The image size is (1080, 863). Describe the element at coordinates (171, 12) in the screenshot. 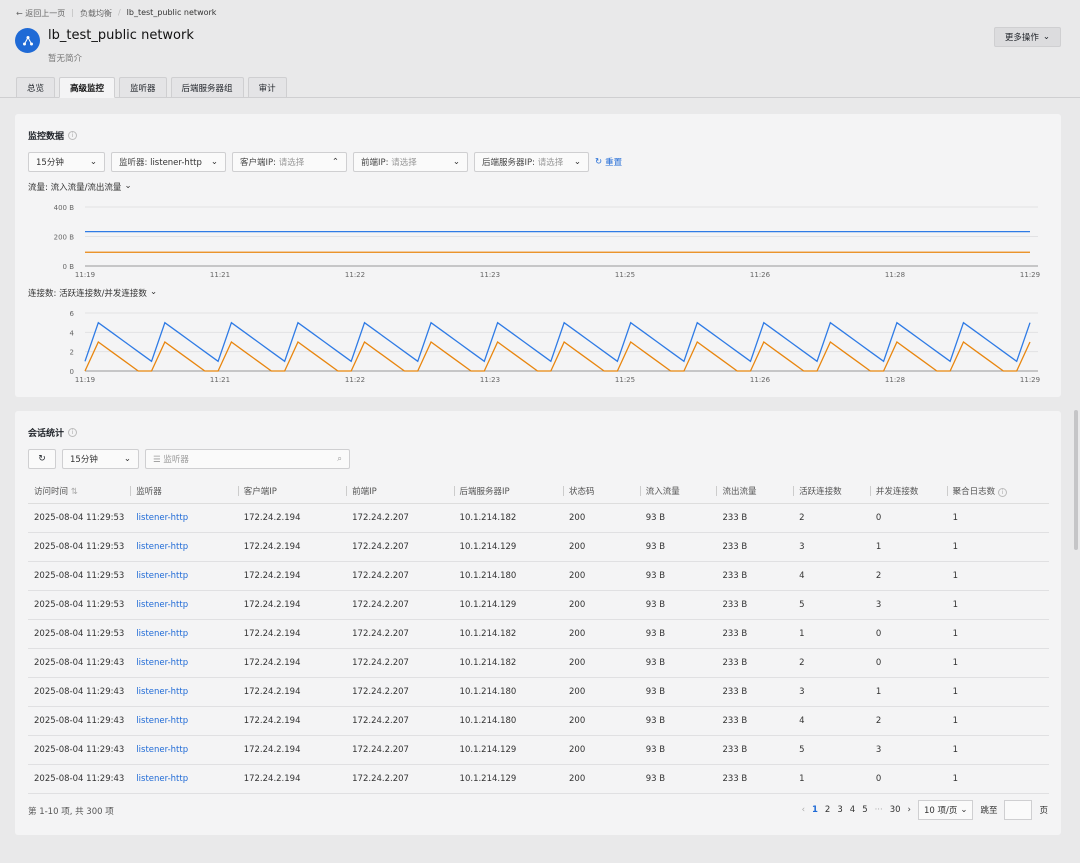

I see `breadcrumb-current: lb_test_public network` at that location.